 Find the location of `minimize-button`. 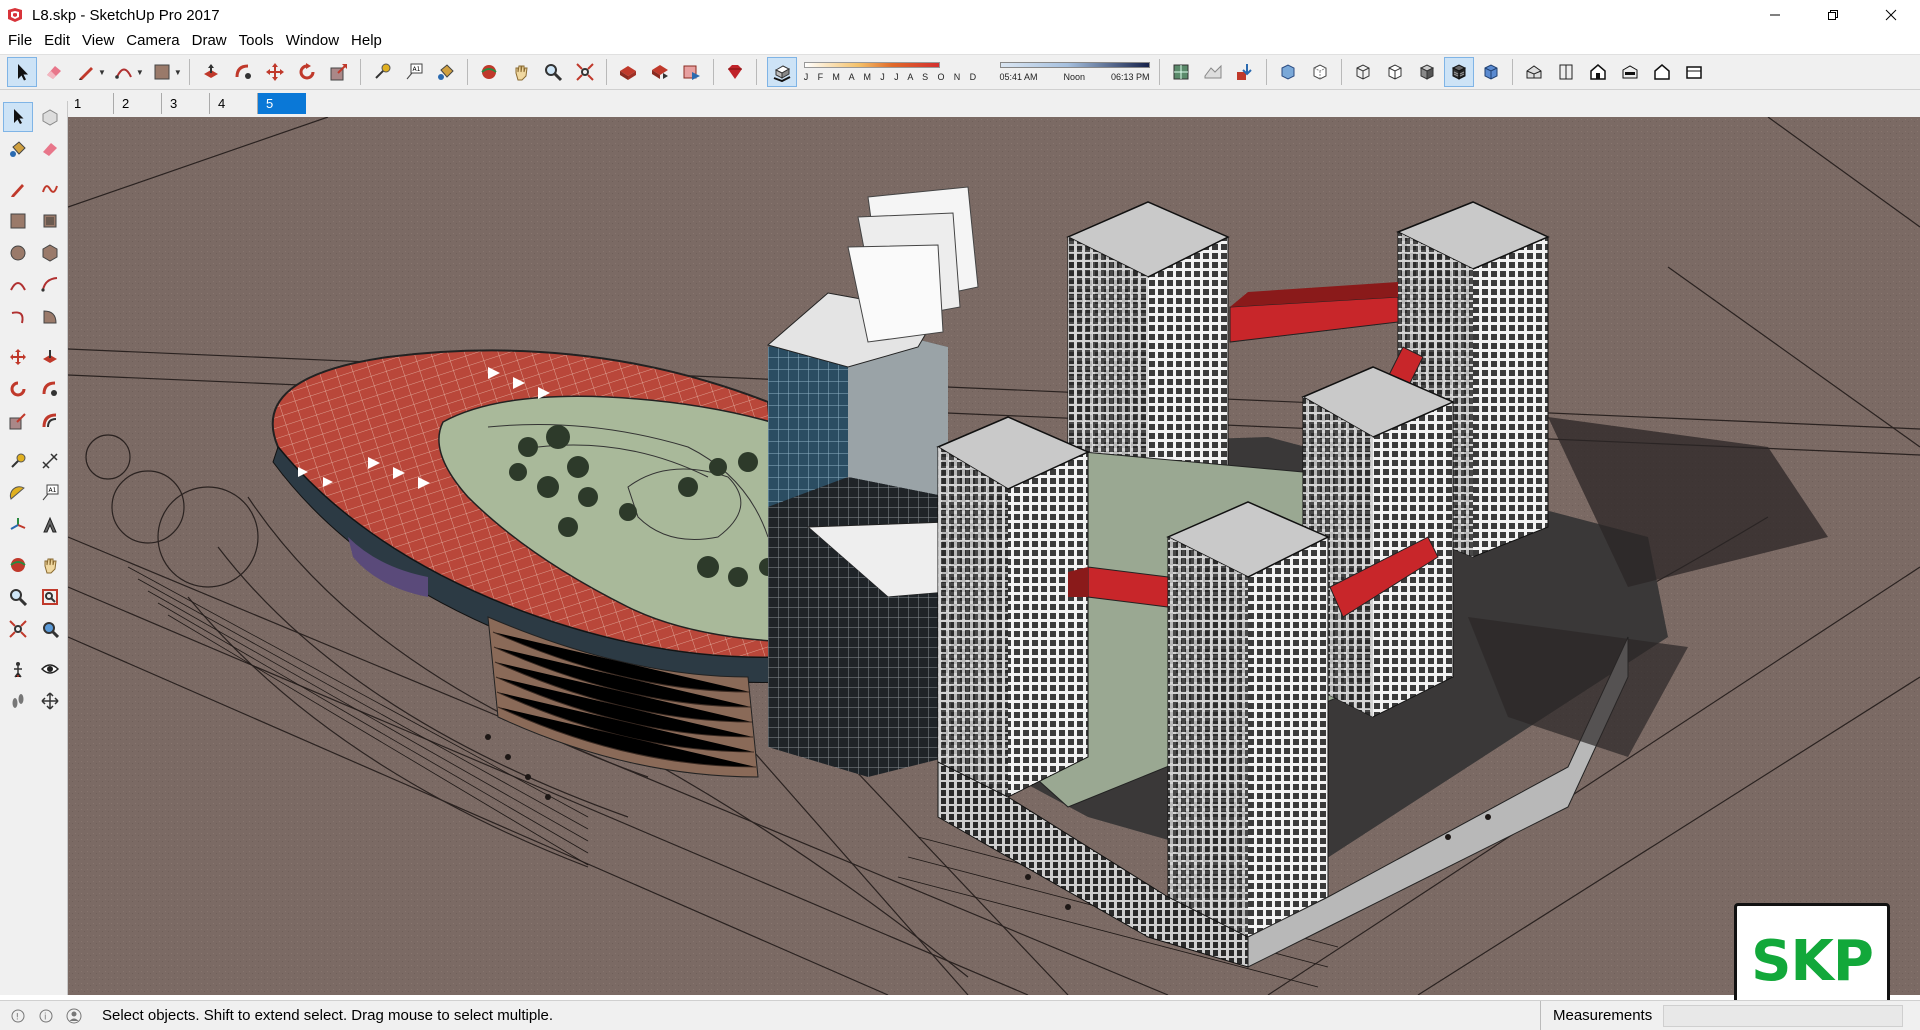

minimize-button is located at coordinates (1775, 15).